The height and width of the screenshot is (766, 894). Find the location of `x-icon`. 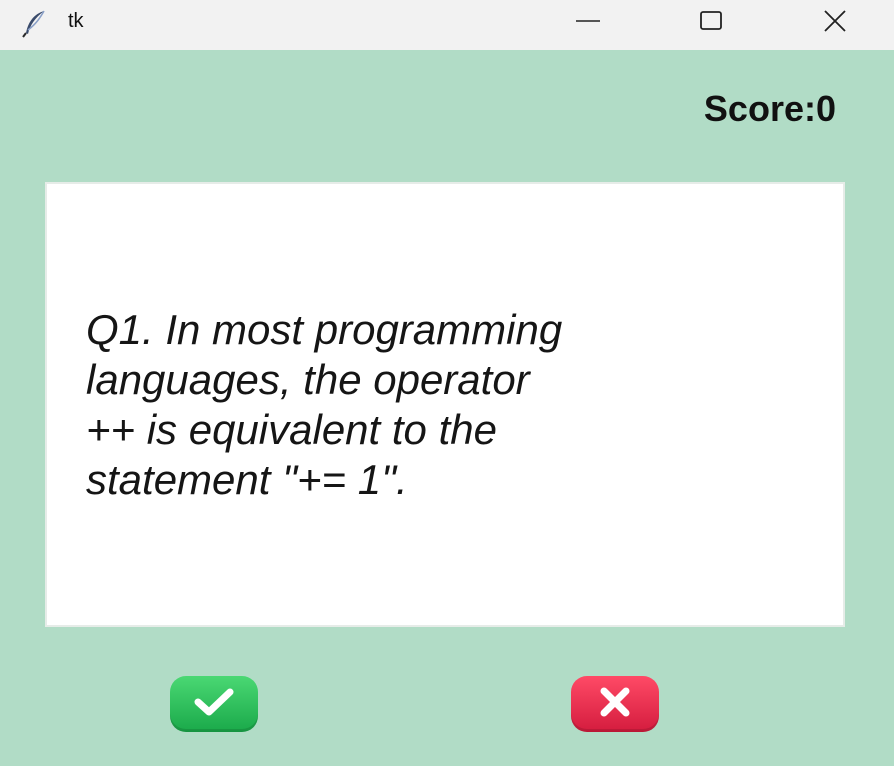

x-icon is located at coordinates (615, 704).